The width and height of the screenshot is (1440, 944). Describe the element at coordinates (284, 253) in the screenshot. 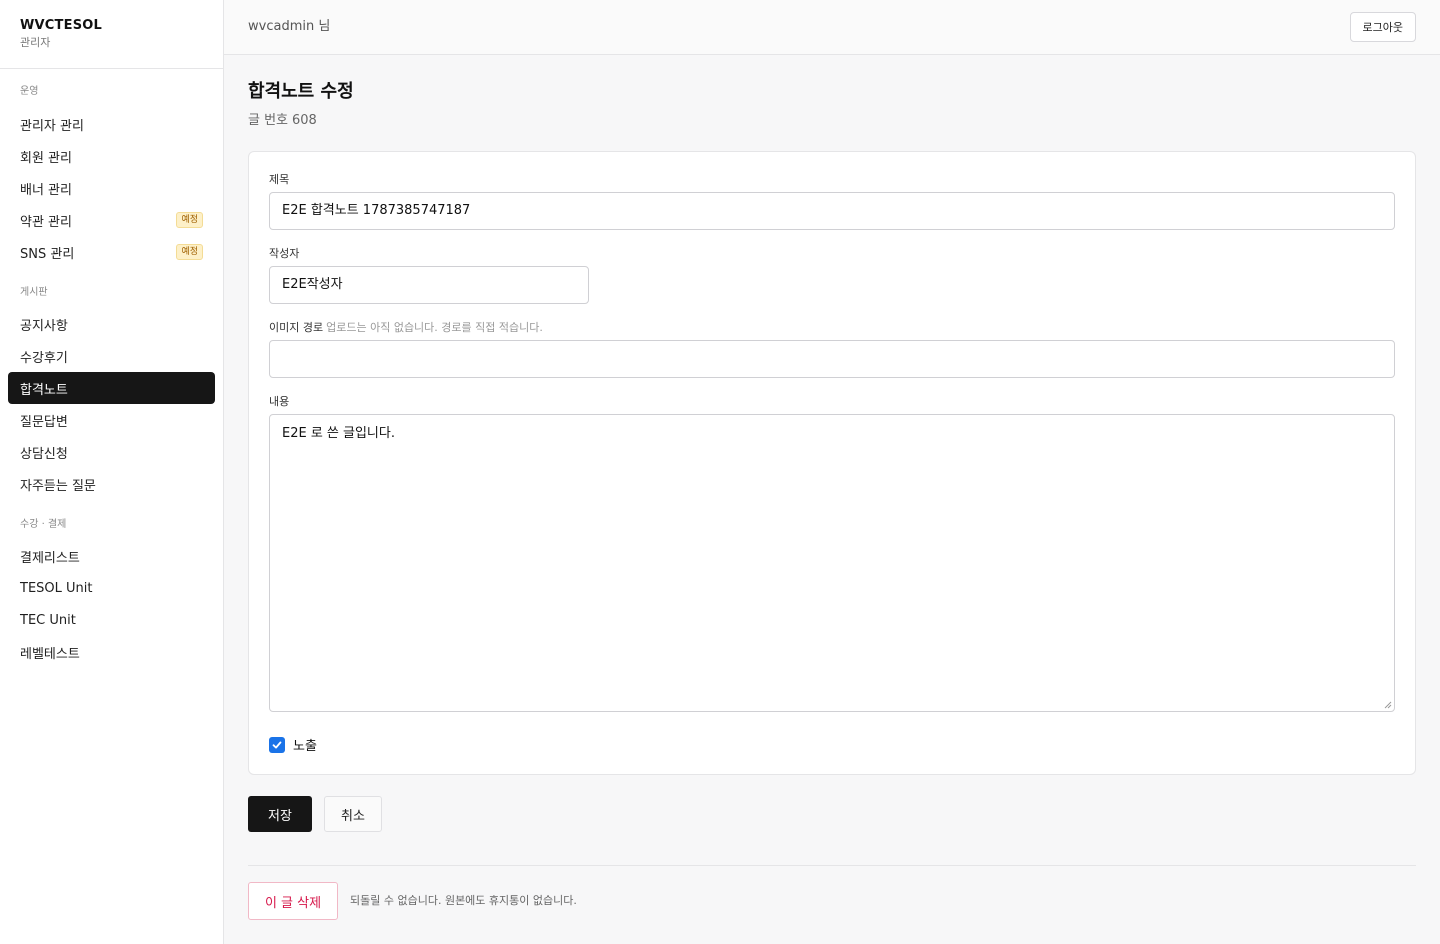

I see `author-label: 작성자` at that location.